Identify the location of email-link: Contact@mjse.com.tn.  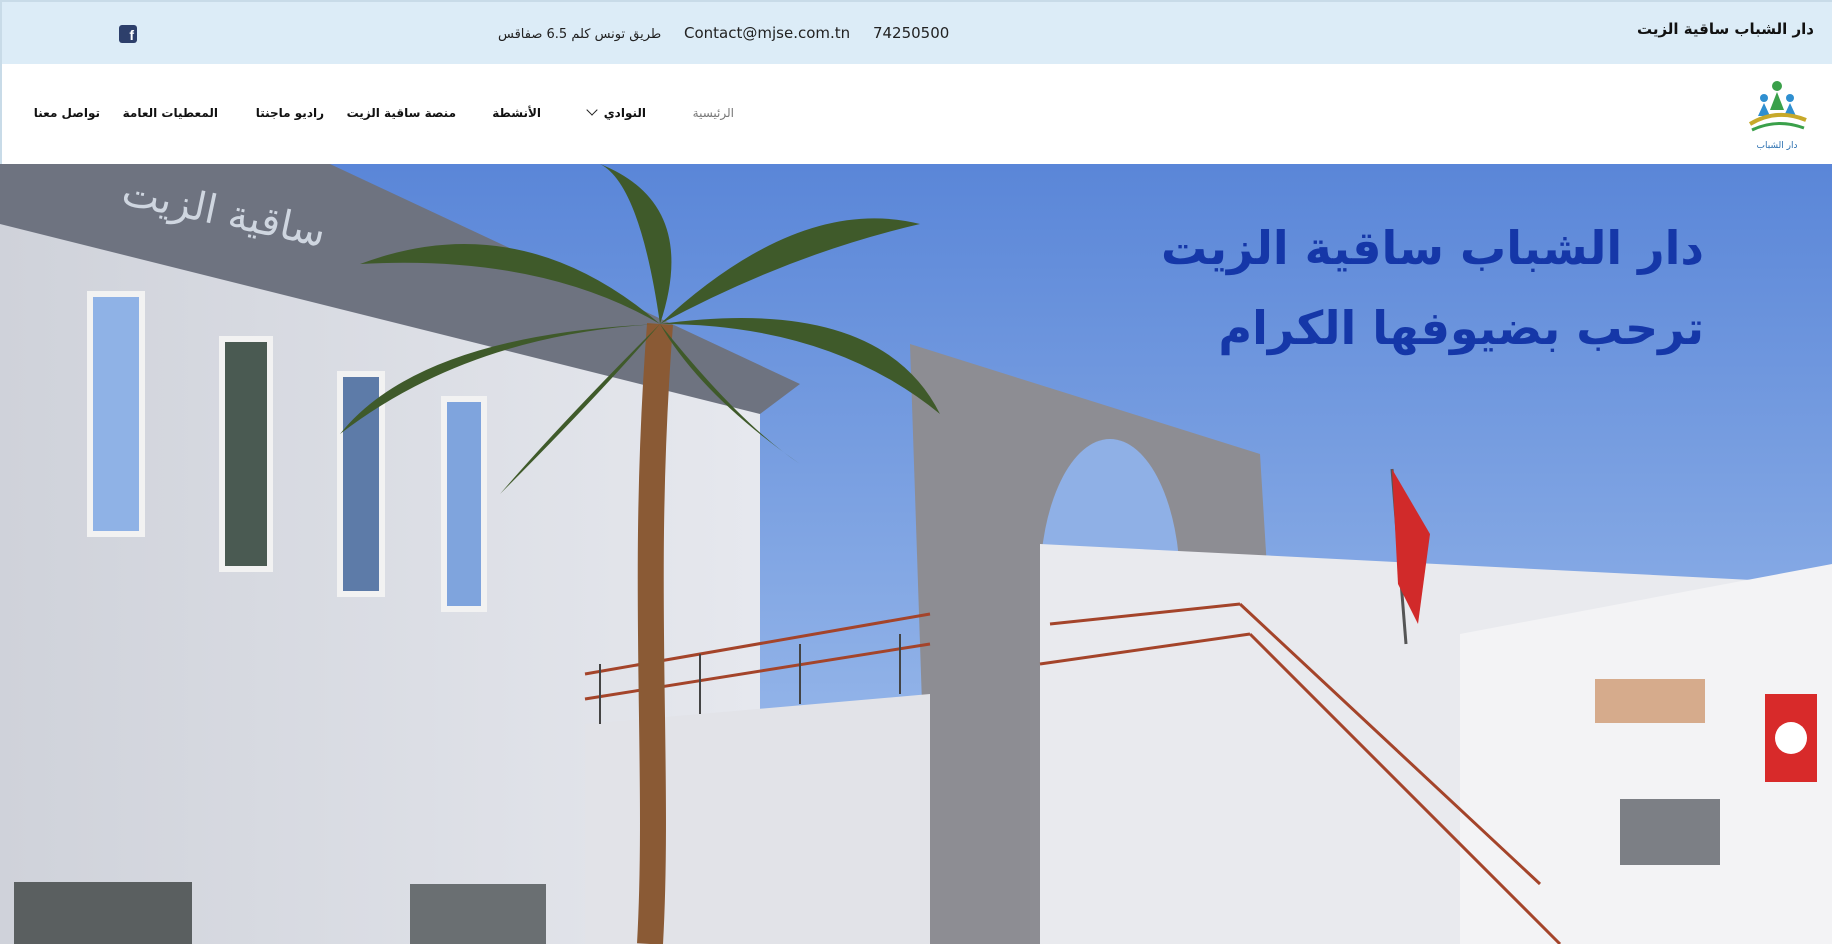
(767, 33).